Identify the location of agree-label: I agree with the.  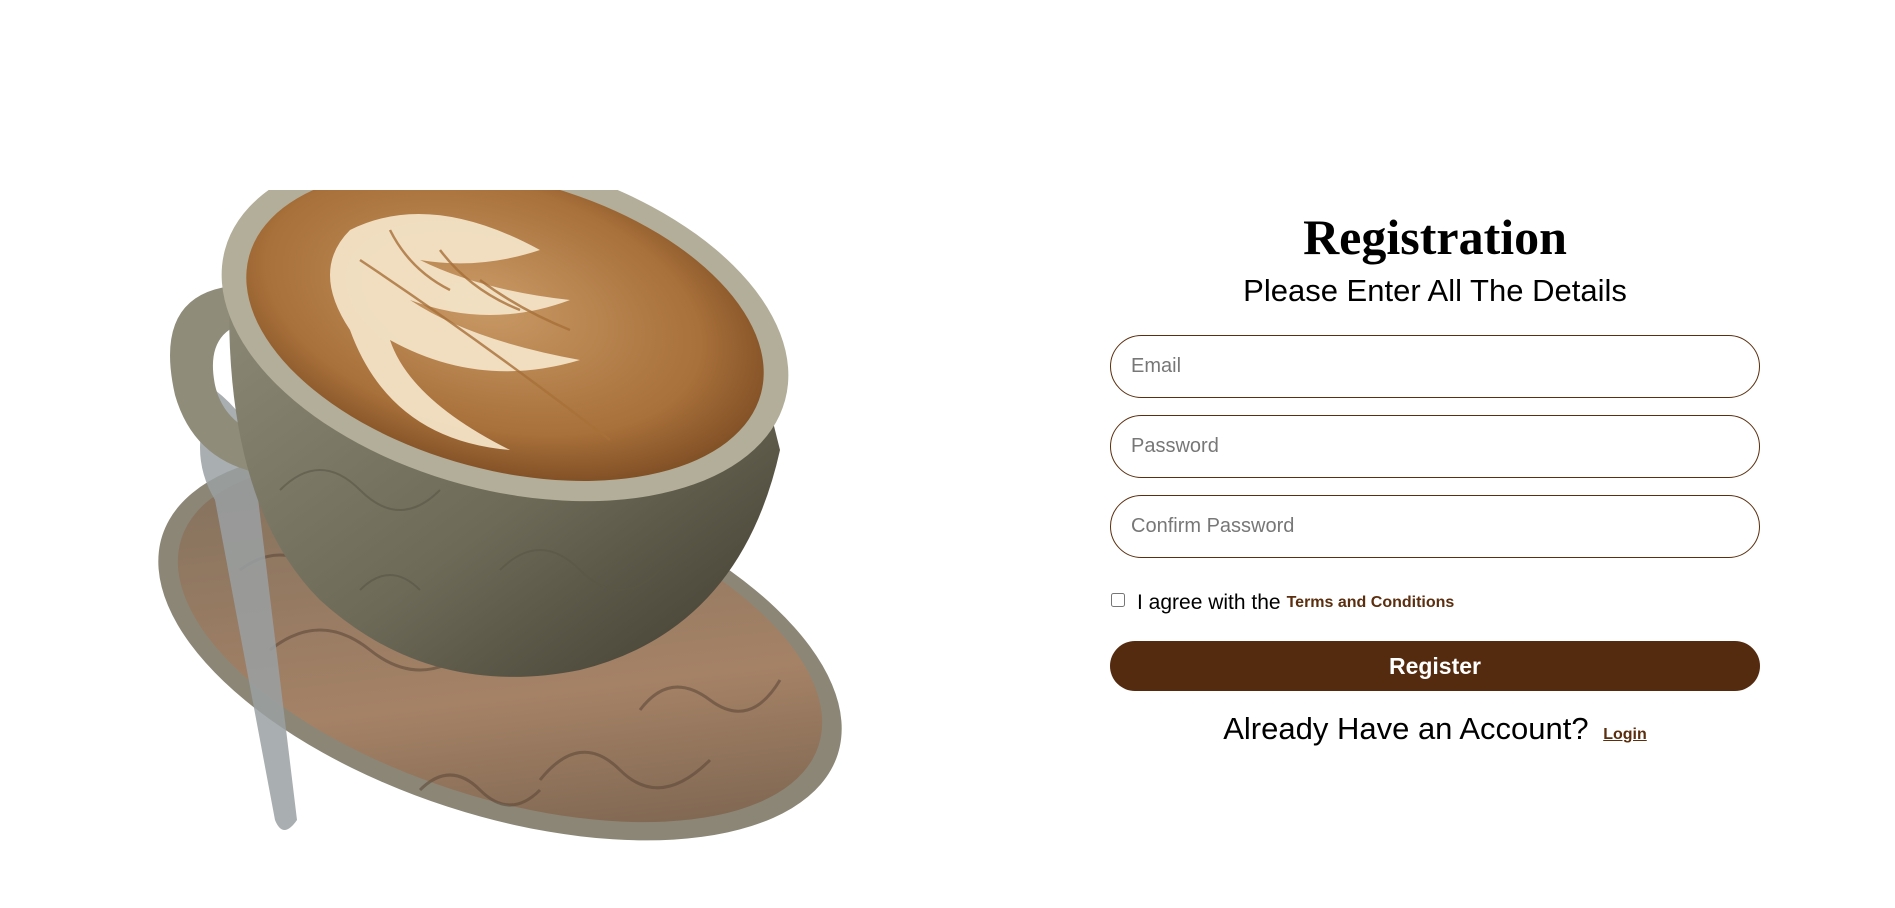
(1209, 602).